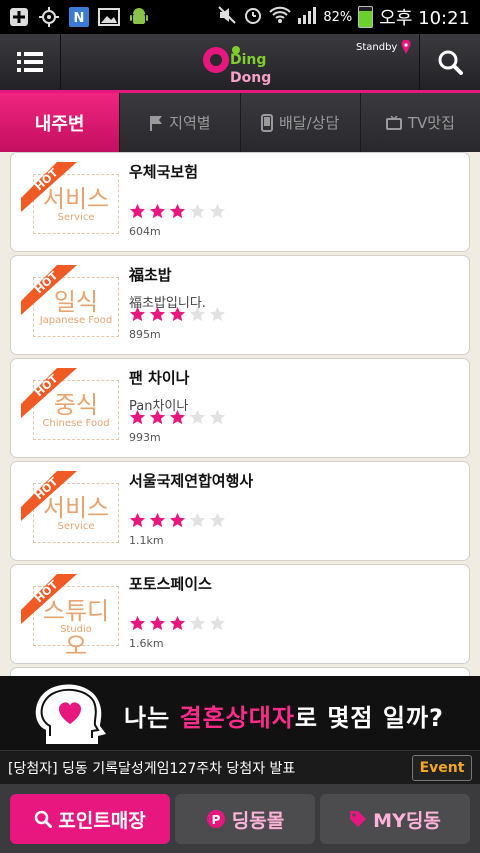 This screenshot has width=480, height=853. Describe the element at coordinates (266, 122) in the screenshot. I see `phone-icon` at that location.